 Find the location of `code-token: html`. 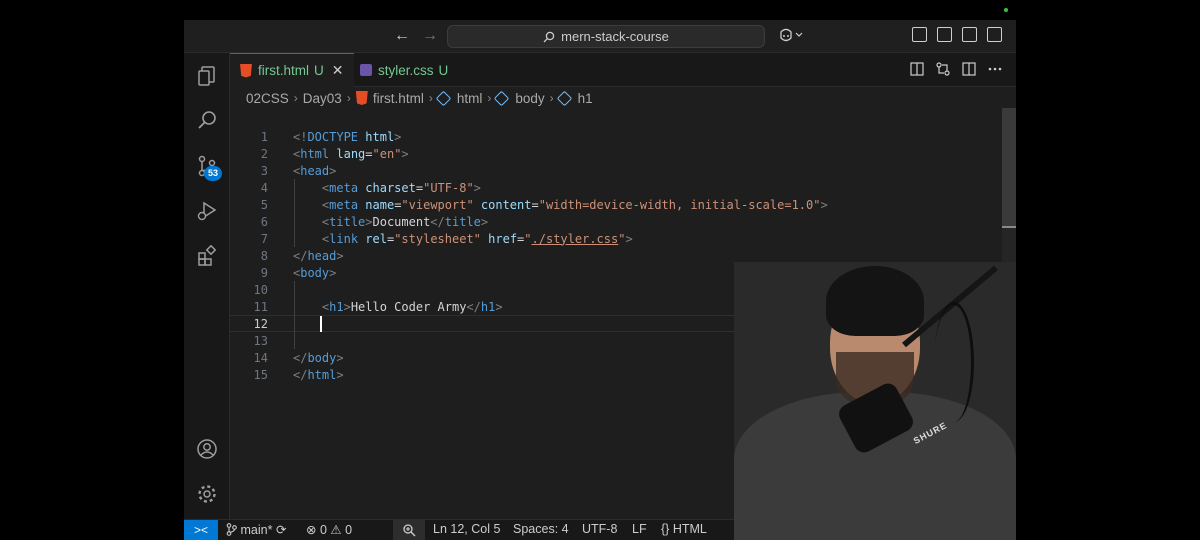

code-token: html is located at coordinates (380, 136).